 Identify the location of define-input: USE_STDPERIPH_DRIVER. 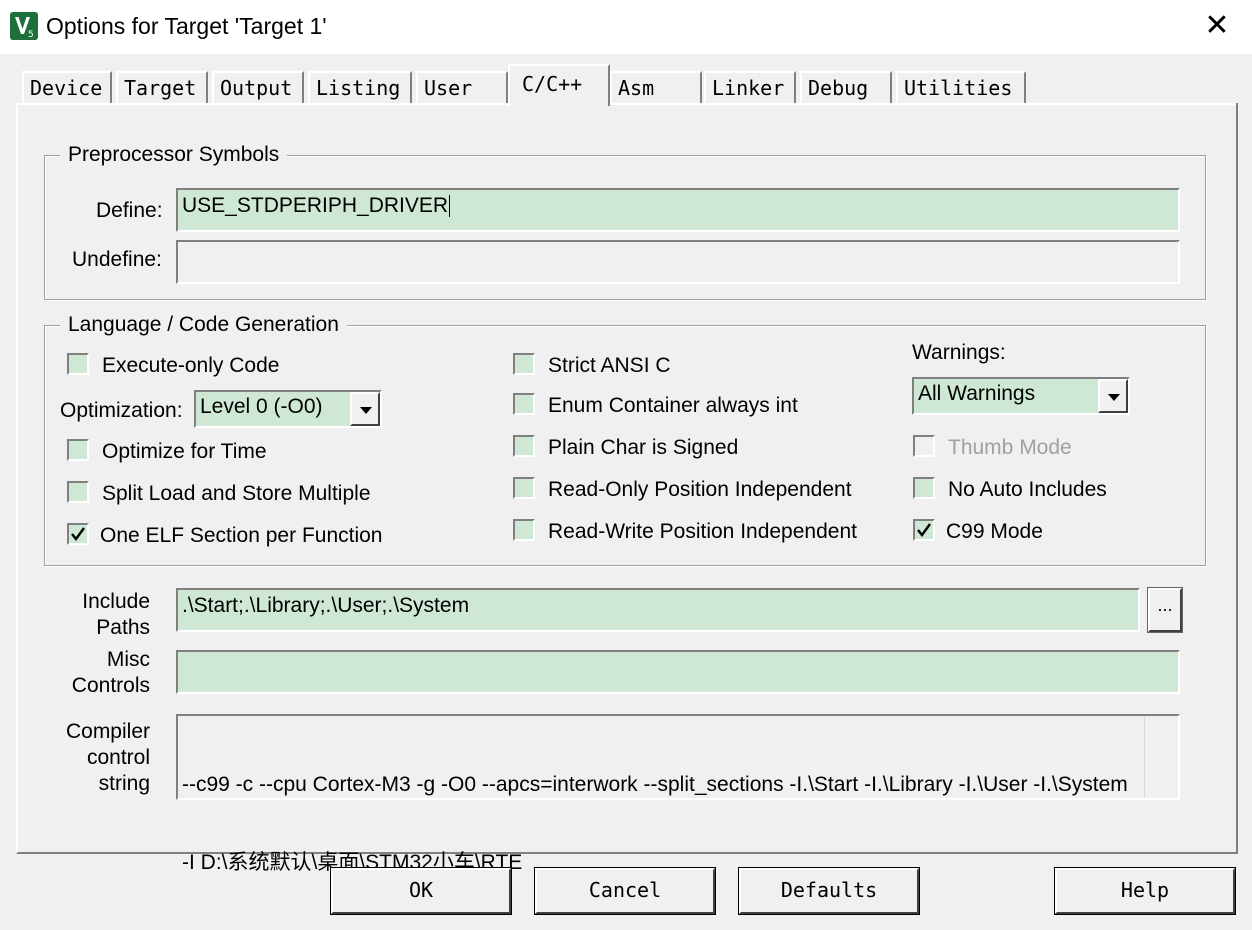
(678, 210).